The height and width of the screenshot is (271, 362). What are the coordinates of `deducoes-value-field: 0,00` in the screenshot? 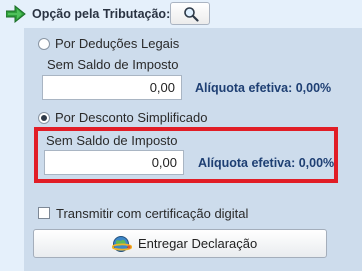 It's located at (112, 87).